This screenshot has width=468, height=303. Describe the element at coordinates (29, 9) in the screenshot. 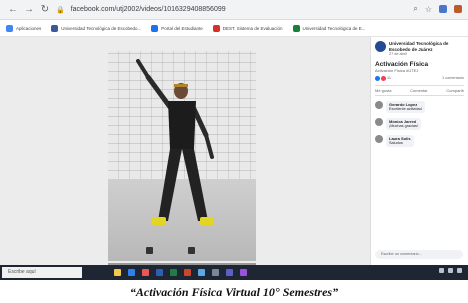

I see `forward-icon: →` at that location.